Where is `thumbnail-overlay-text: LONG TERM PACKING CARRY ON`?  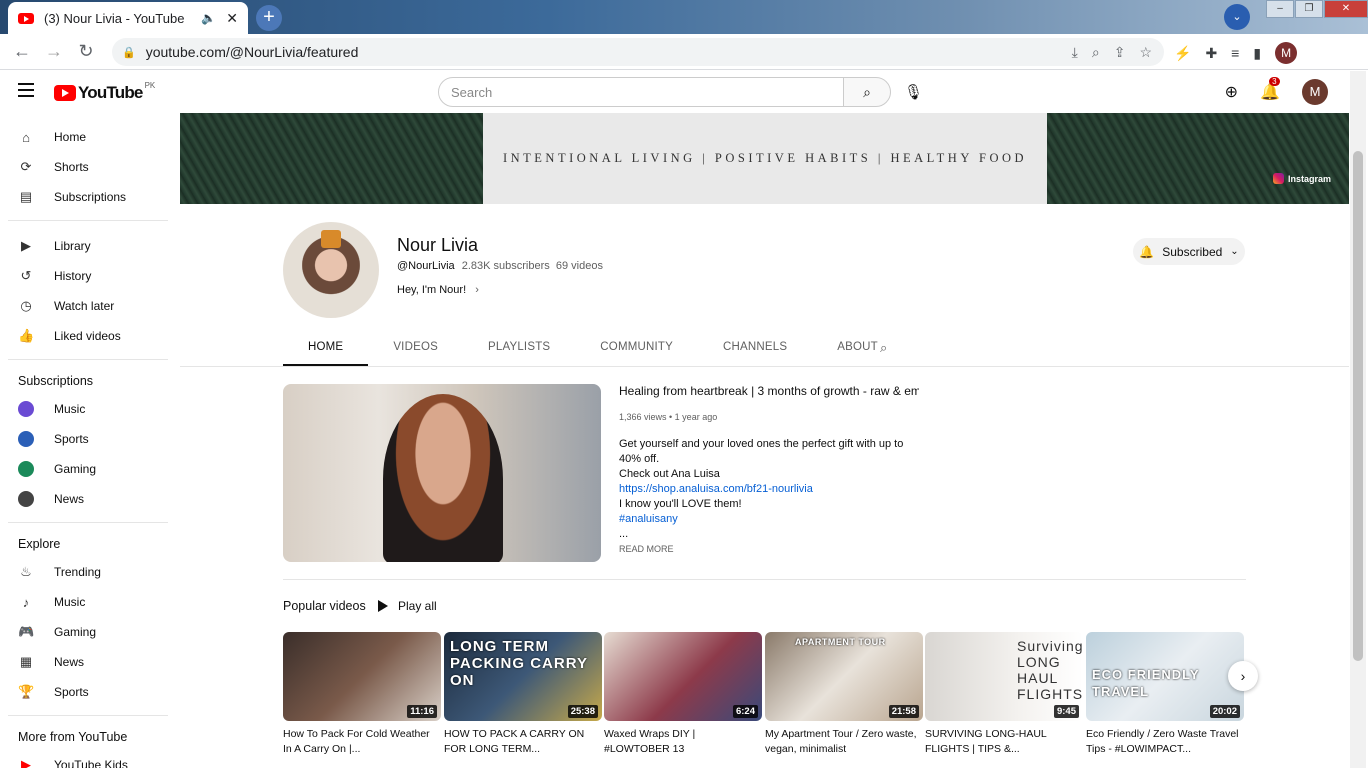
thumbnail-overlay-text: LONG TERM PACKING CARRY ON is located at coordinates (519, 663).